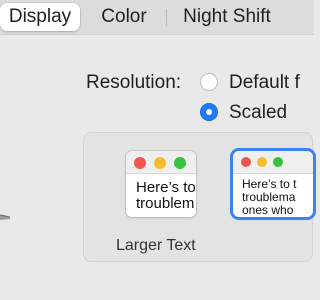 The width and height of the screenshot is (320, 300). Describe the element at coordinates (5, 217) in the screenshot. I see `display-device-icon` at that location.